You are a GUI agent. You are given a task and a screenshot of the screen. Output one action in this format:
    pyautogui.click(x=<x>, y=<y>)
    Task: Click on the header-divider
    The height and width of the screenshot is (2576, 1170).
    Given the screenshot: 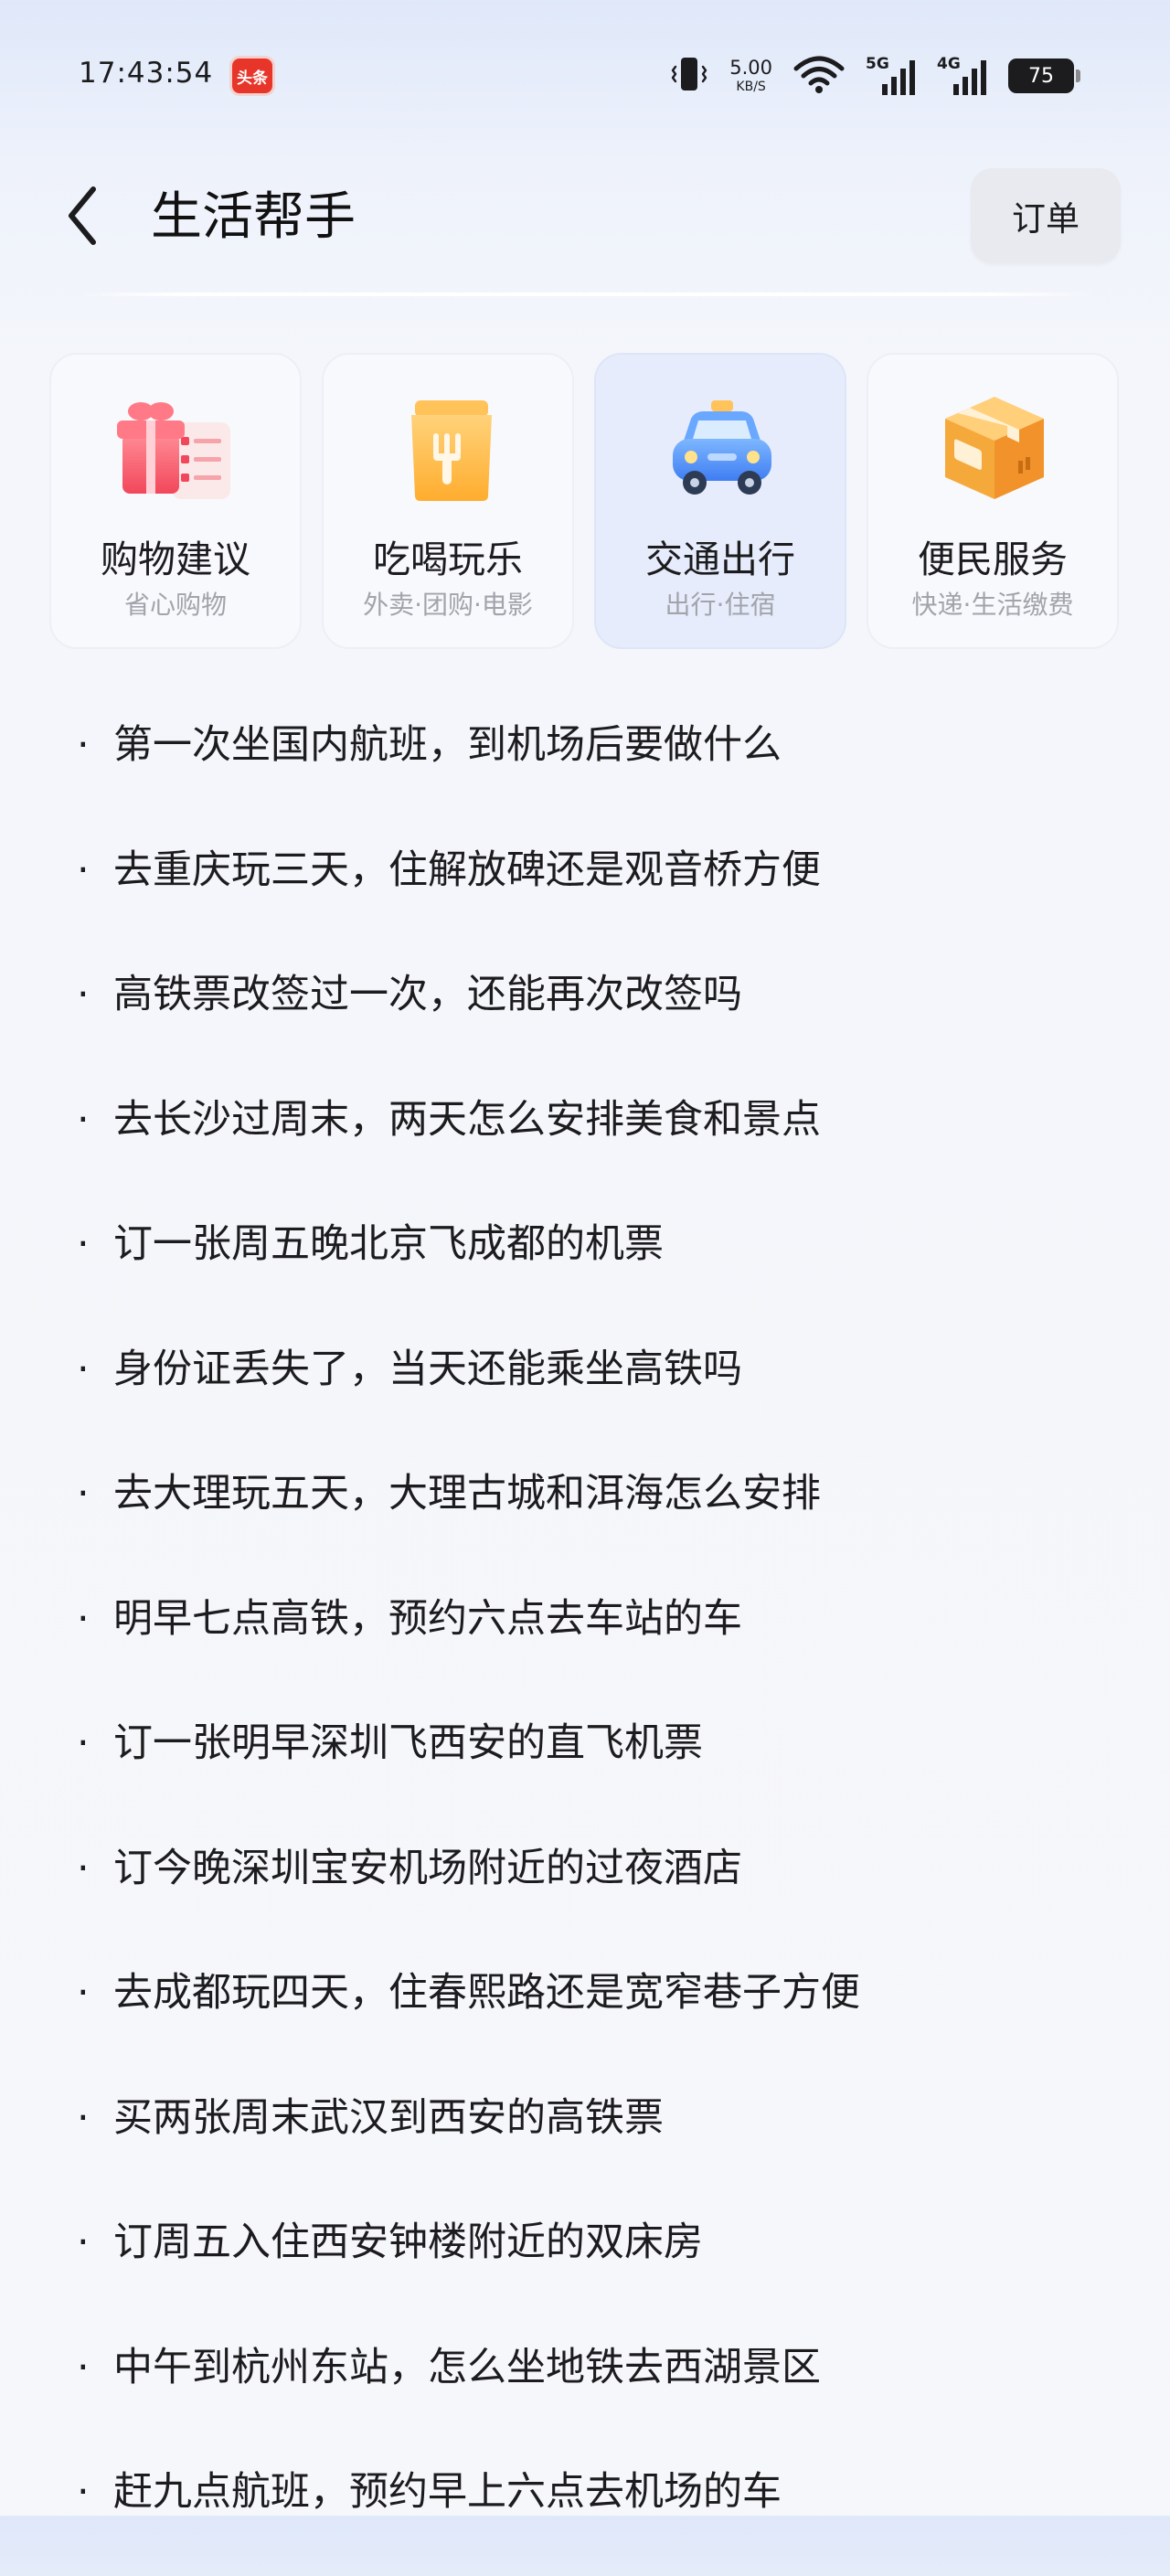 What is the action you would take?
    pyautogui.click(x=585, y=294)
    